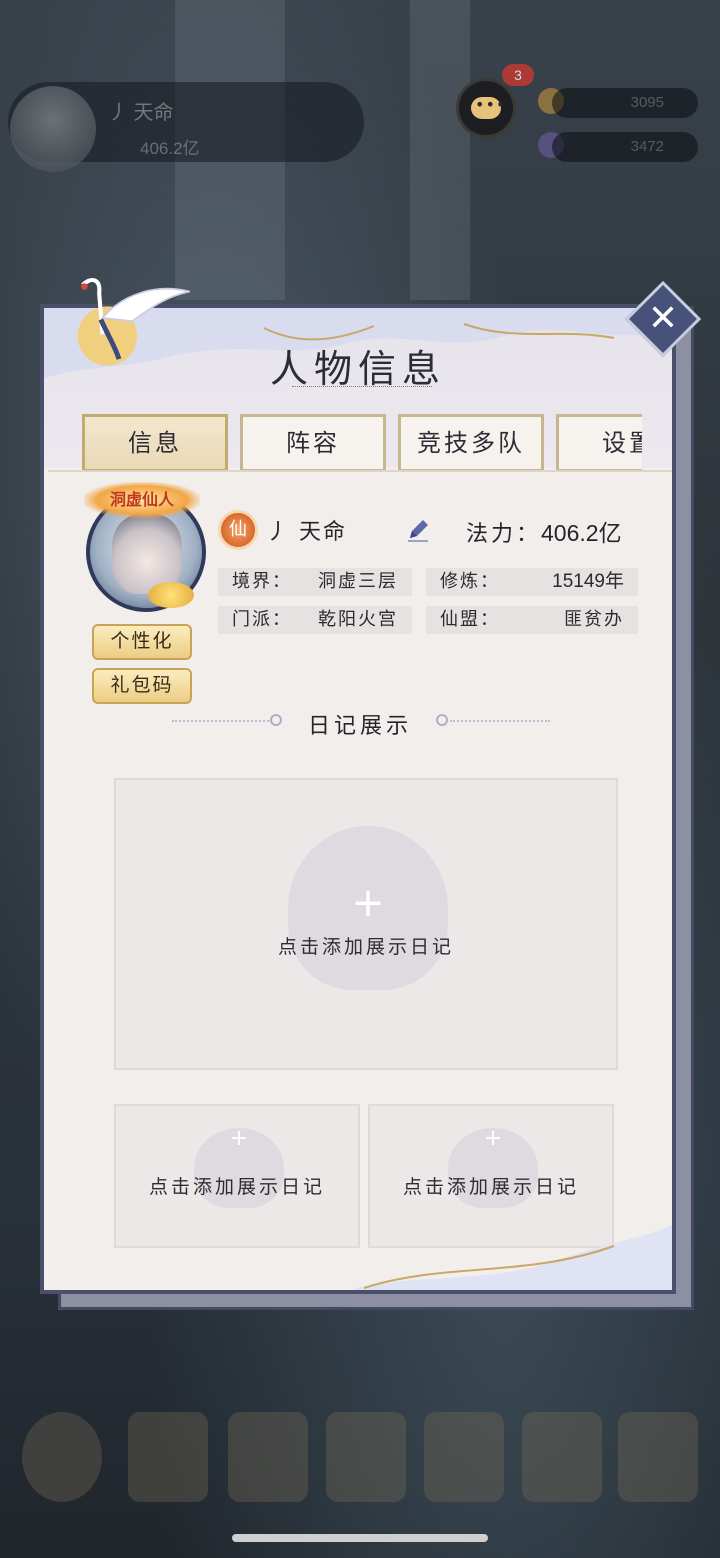 This screenshot has height=1558, width=720. What do you see at coordinates (532, 582) in the screenshot?
I see `stat-cultivation: 修炼： 15149年` at bounding box center [532, 582].